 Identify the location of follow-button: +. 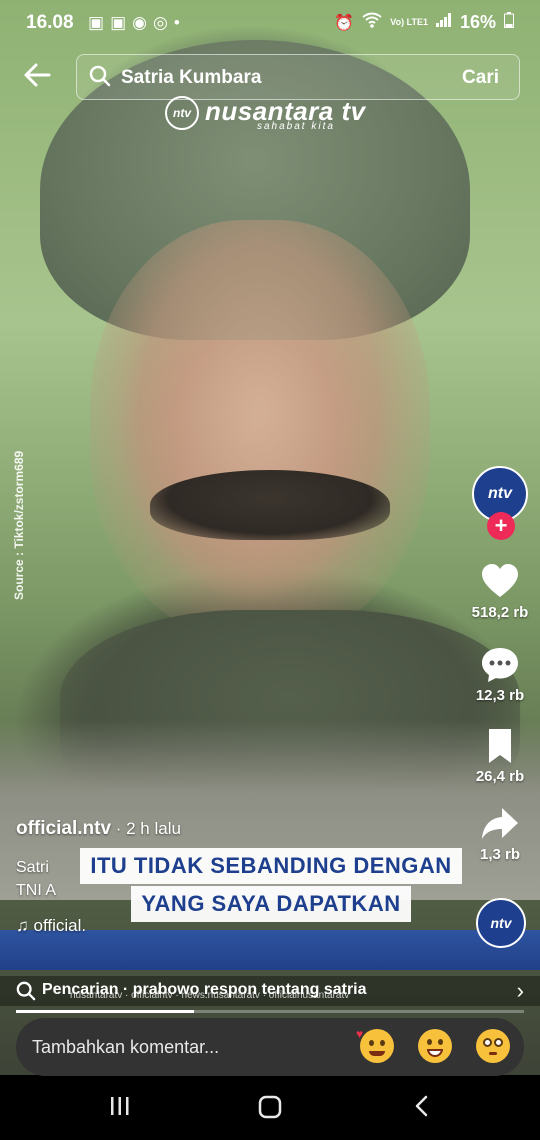
(501, 526).